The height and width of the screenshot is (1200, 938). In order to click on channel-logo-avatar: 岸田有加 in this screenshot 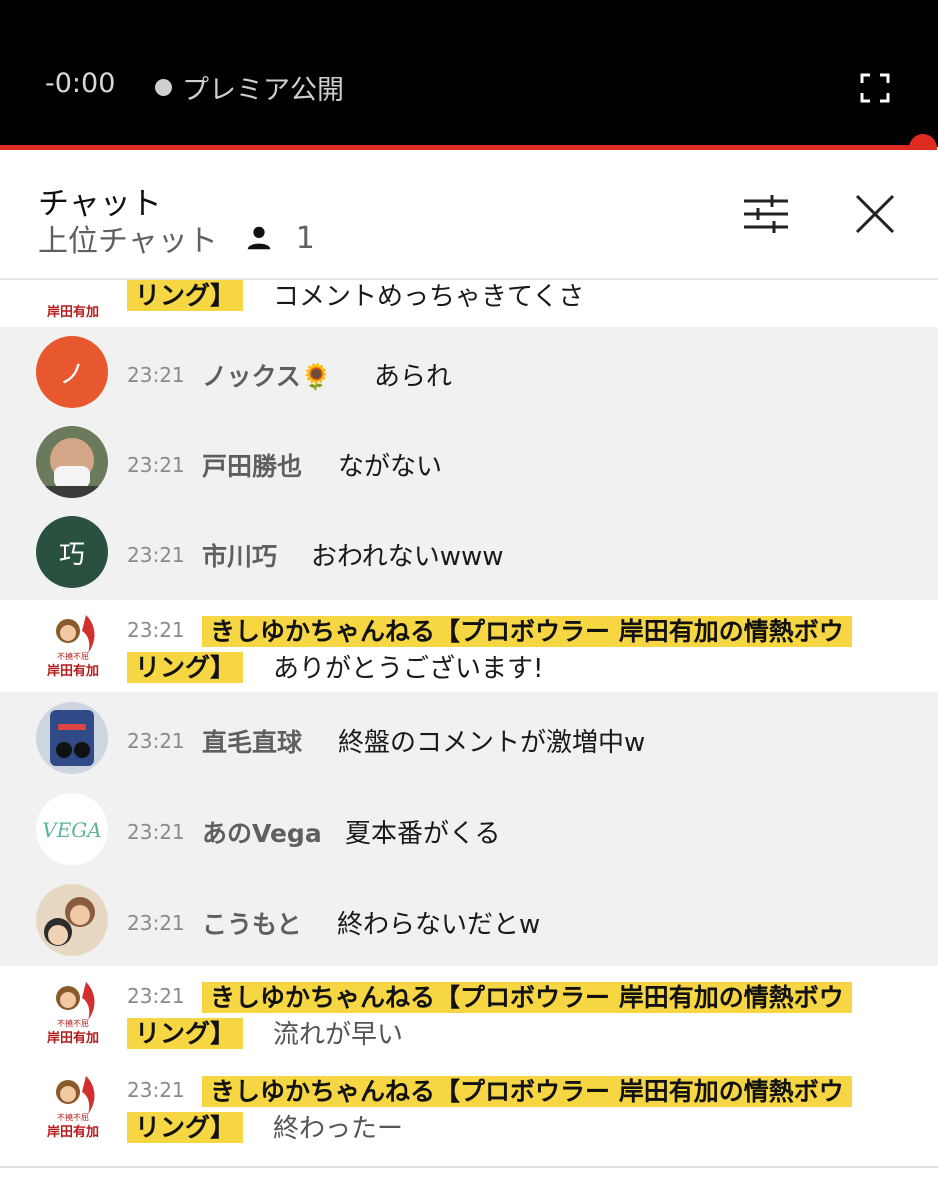, I will do `click(73, 310)`.